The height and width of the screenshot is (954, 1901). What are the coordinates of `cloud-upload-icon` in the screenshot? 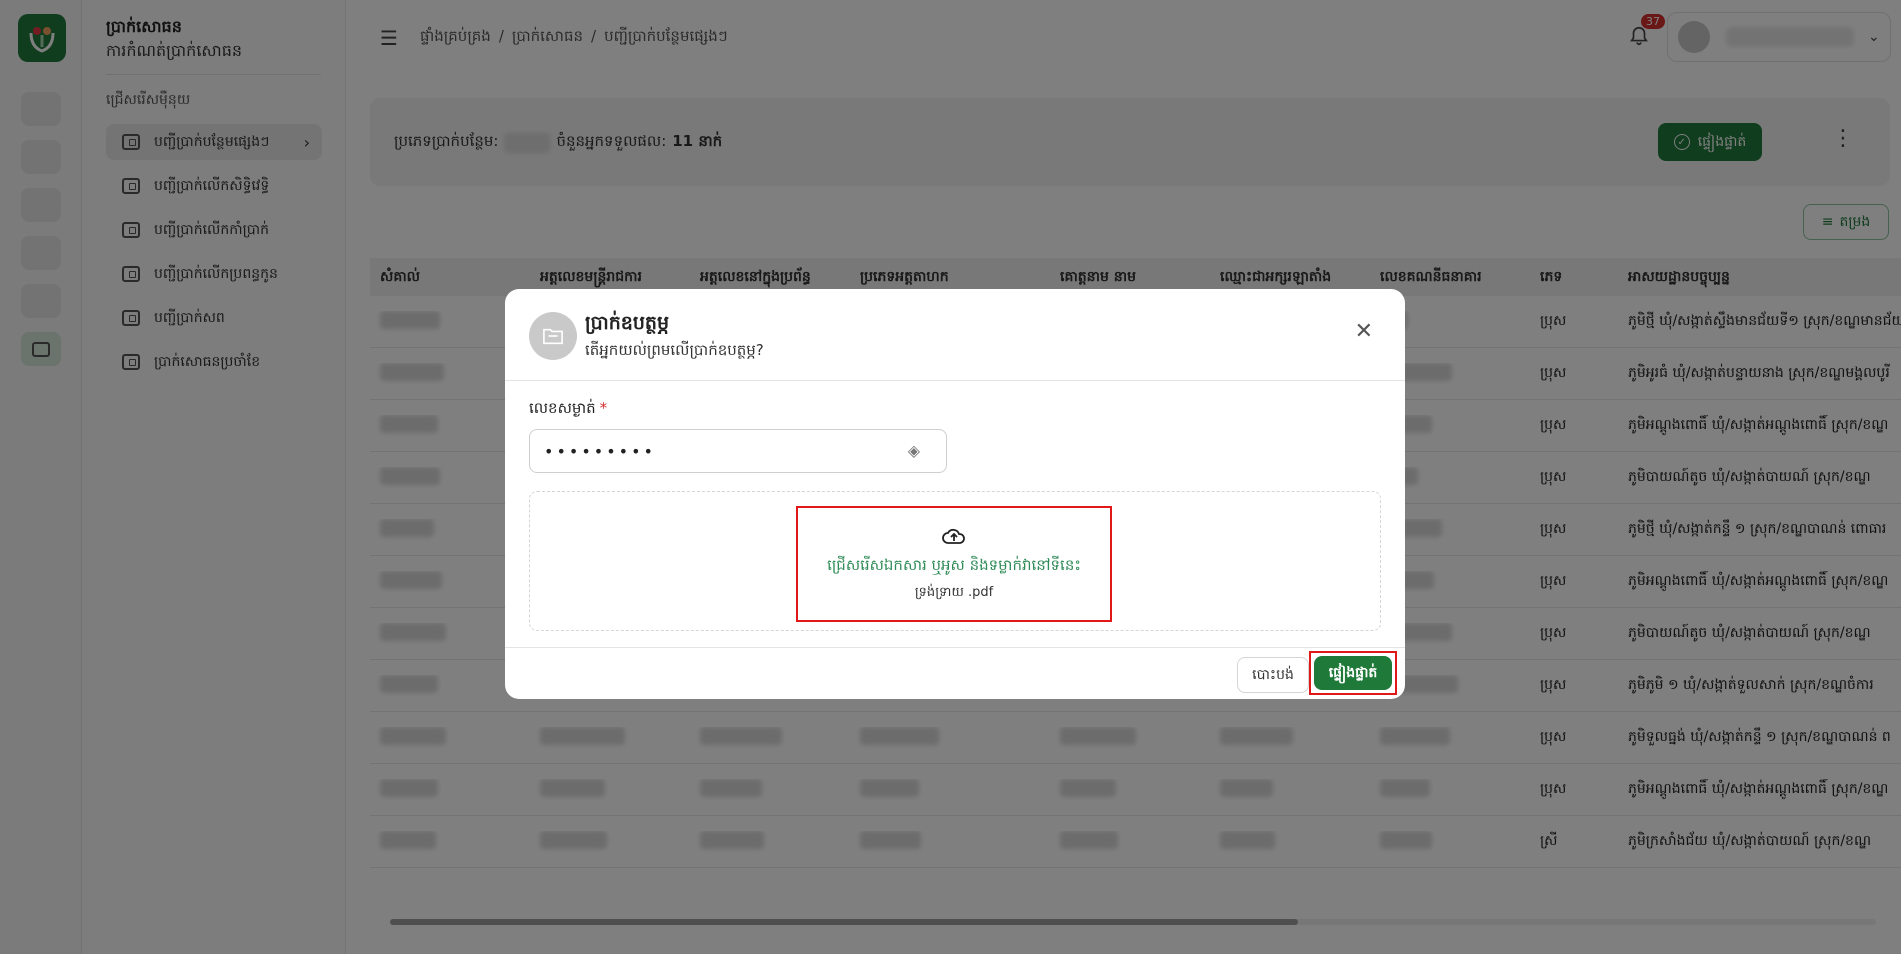 It's located at (954, 538).